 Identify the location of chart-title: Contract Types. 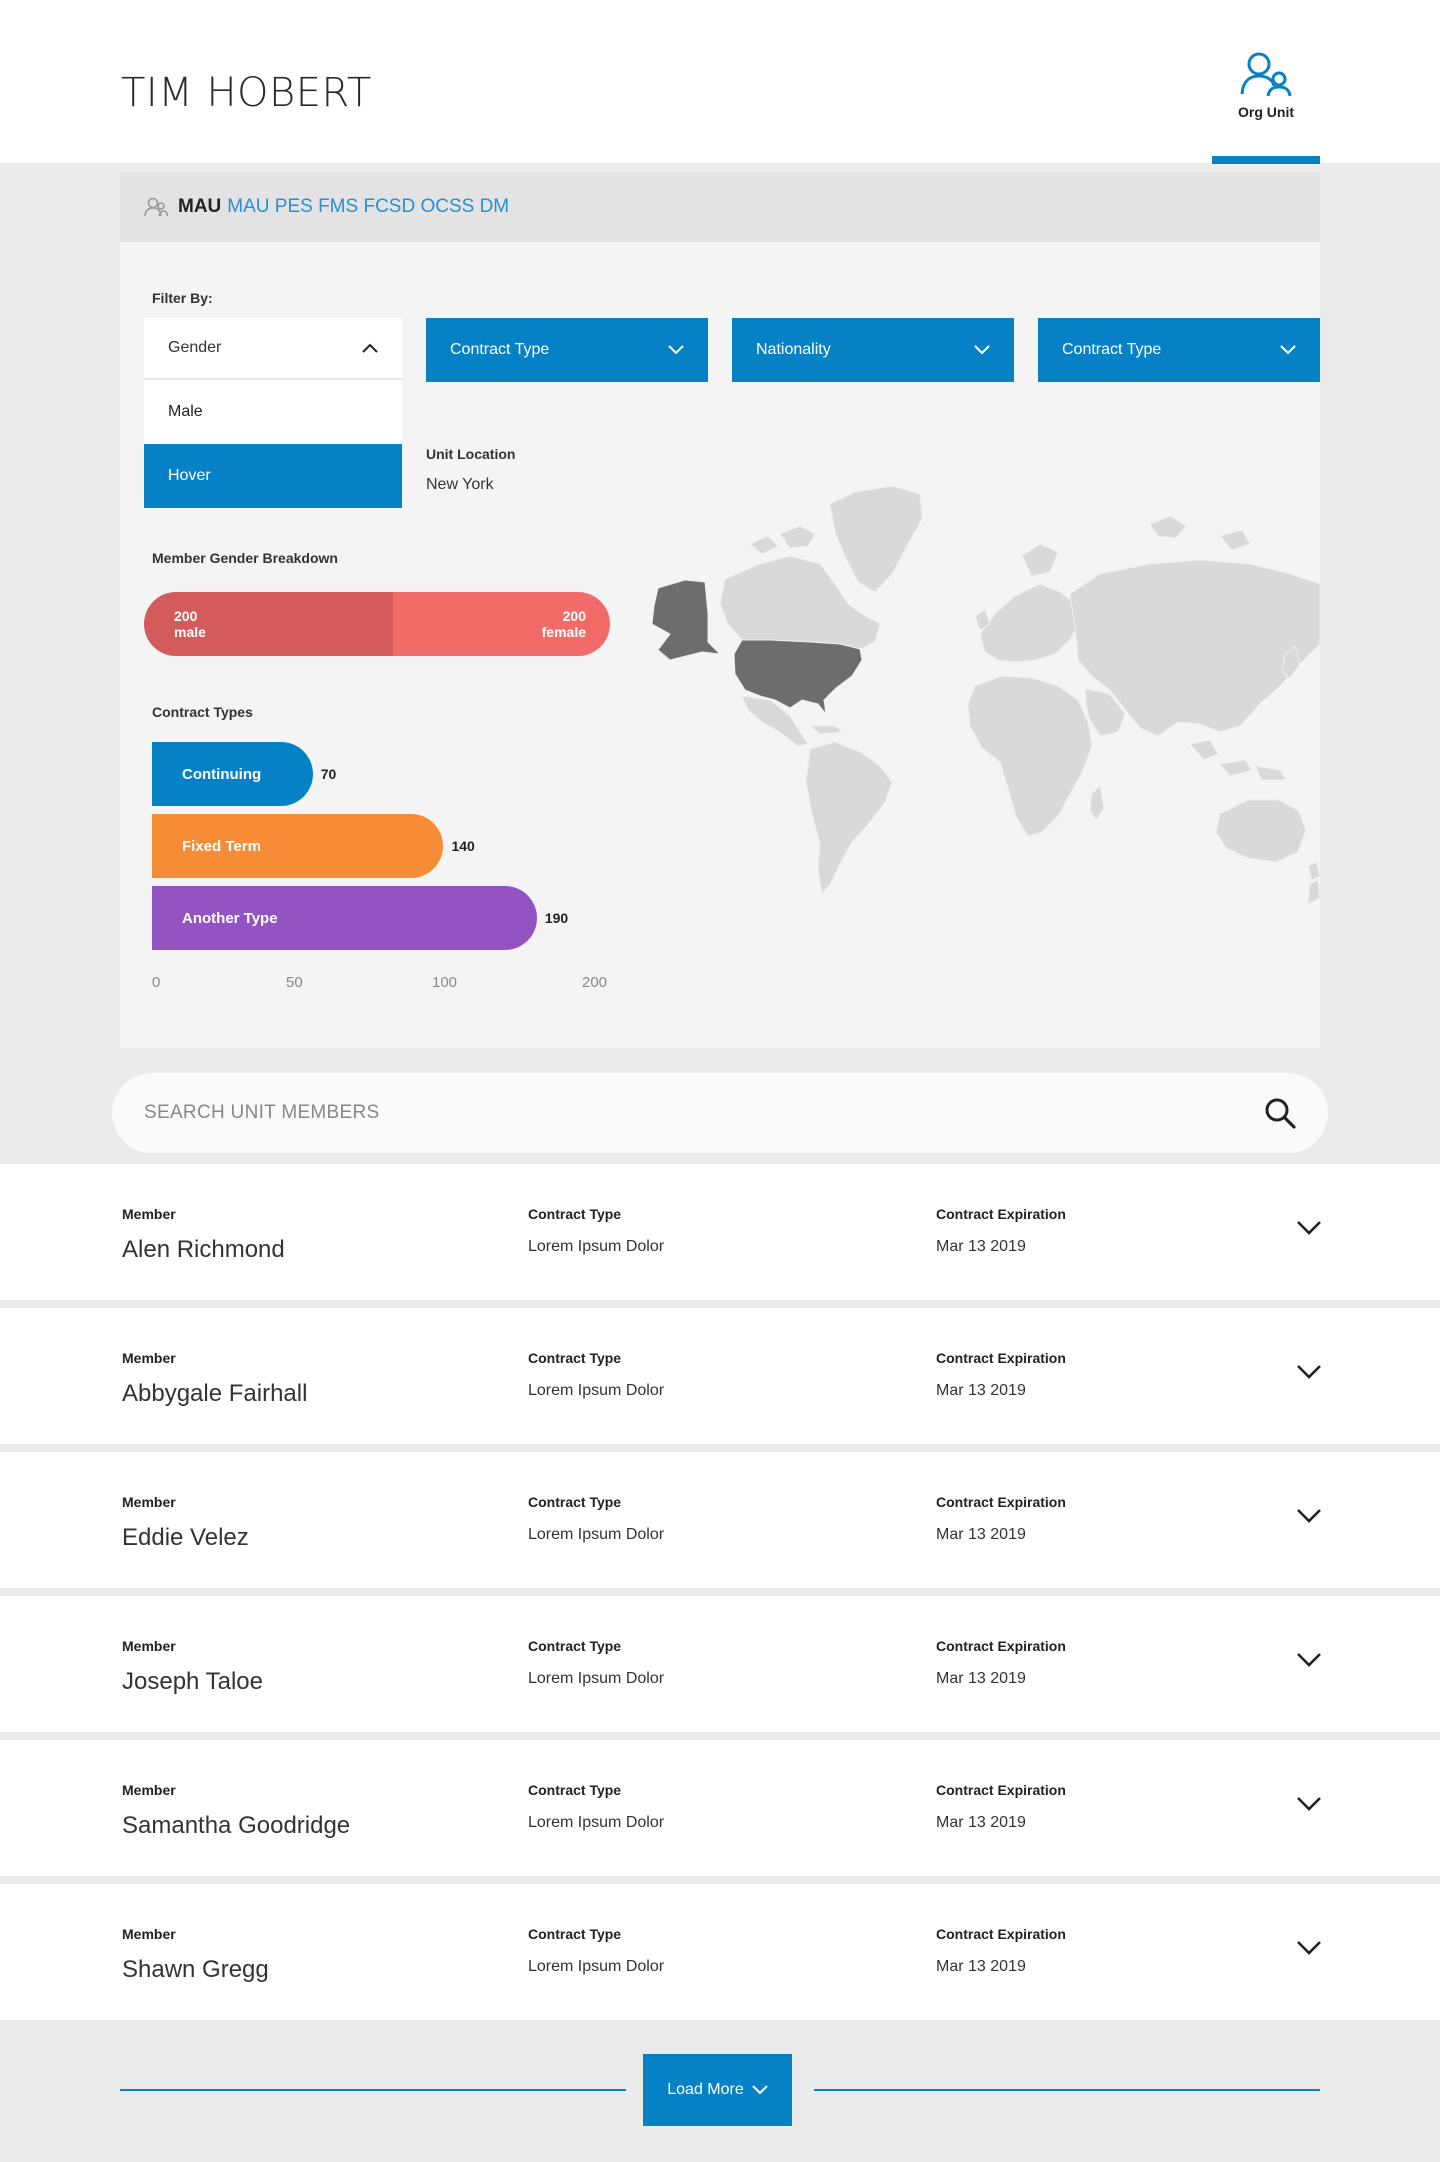
(202, 712).